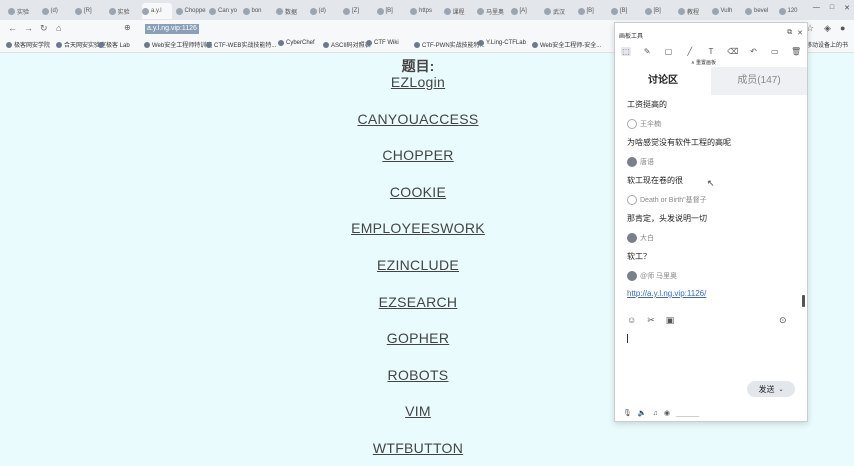 Image resolution: width=854 pixels, height=466 pixels. I want to click on panel-close-icon: ✕, so click(800, 33).